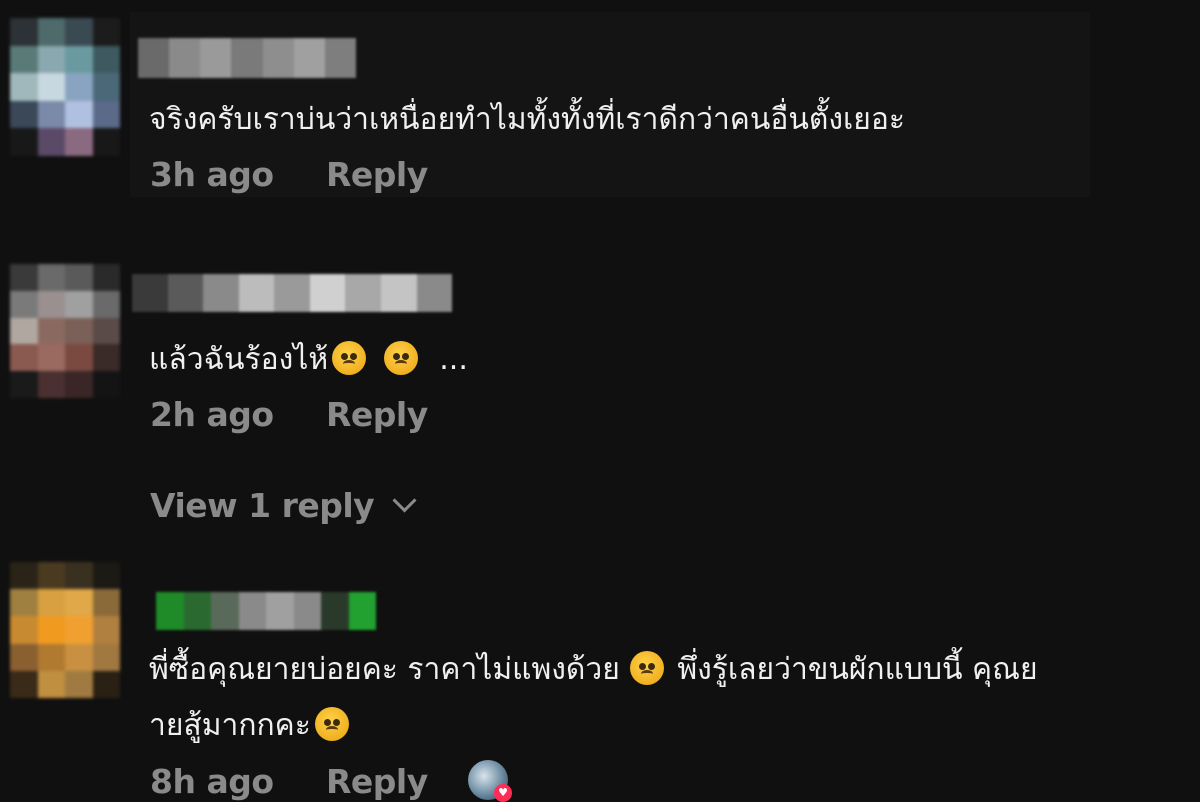  Describe the element at coordinates (384, 669) in the screenshot. I see `comment-text-part-1: พี่ซื้อคุณยายบ่อยคะ ราคาไม่แพงด้วย` at that location.